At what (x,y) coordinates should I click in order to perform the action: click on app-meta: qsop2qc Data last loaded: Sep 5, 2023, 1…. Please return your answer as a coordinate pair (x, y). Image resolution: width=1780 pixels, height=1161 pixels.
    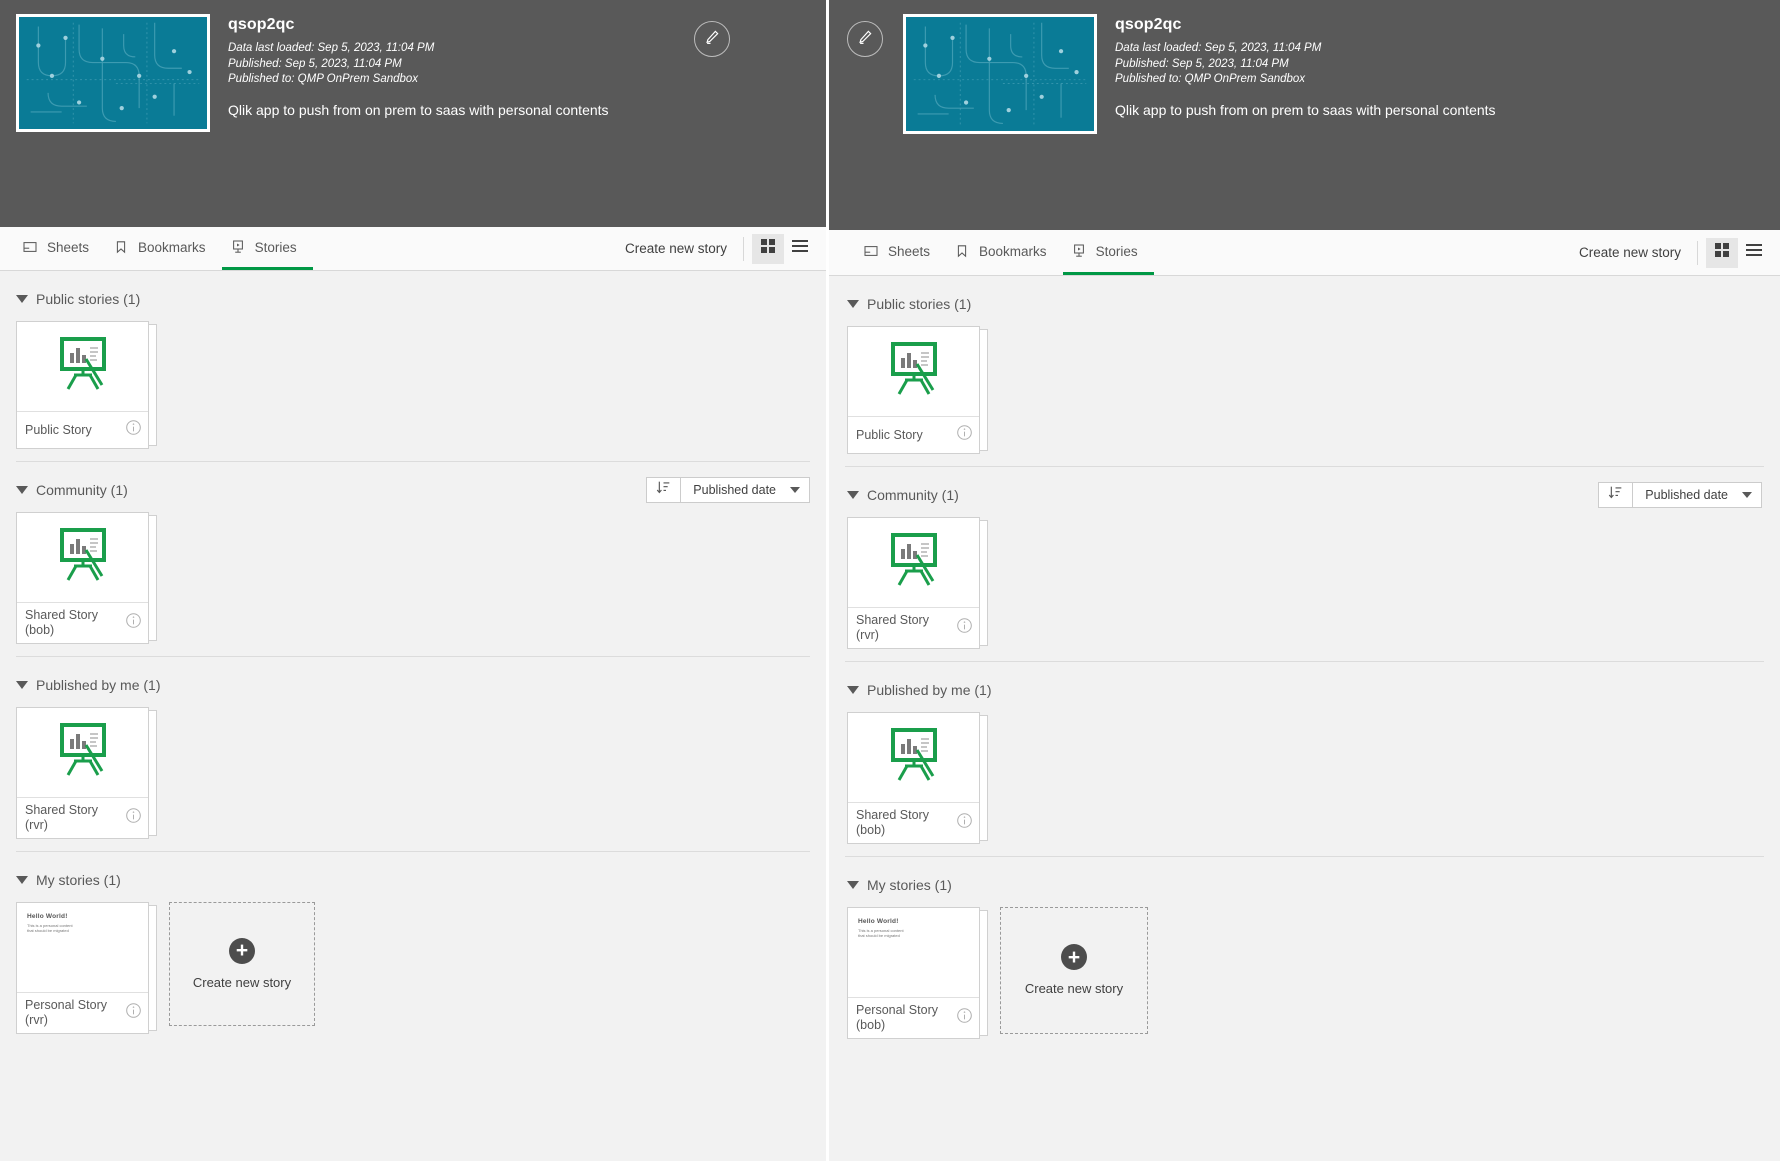
    Looking at the image, I should click on (409, 73).